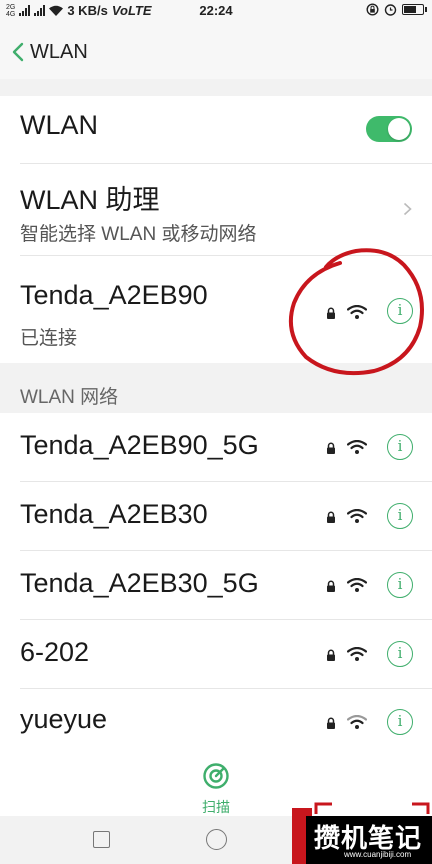  What do you see at coordinates (138, 234) in the screenshot?
I see `wlan-assistant-subtitle: 智能选择 WLAN 或移动网络` at bounding box center [138, 234].